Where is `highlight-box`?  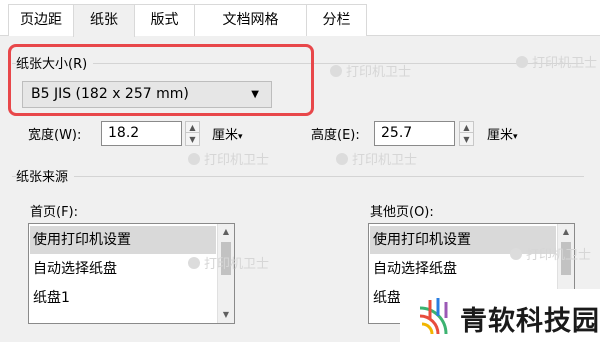 highlight-box is located at coordinates (161, 80).